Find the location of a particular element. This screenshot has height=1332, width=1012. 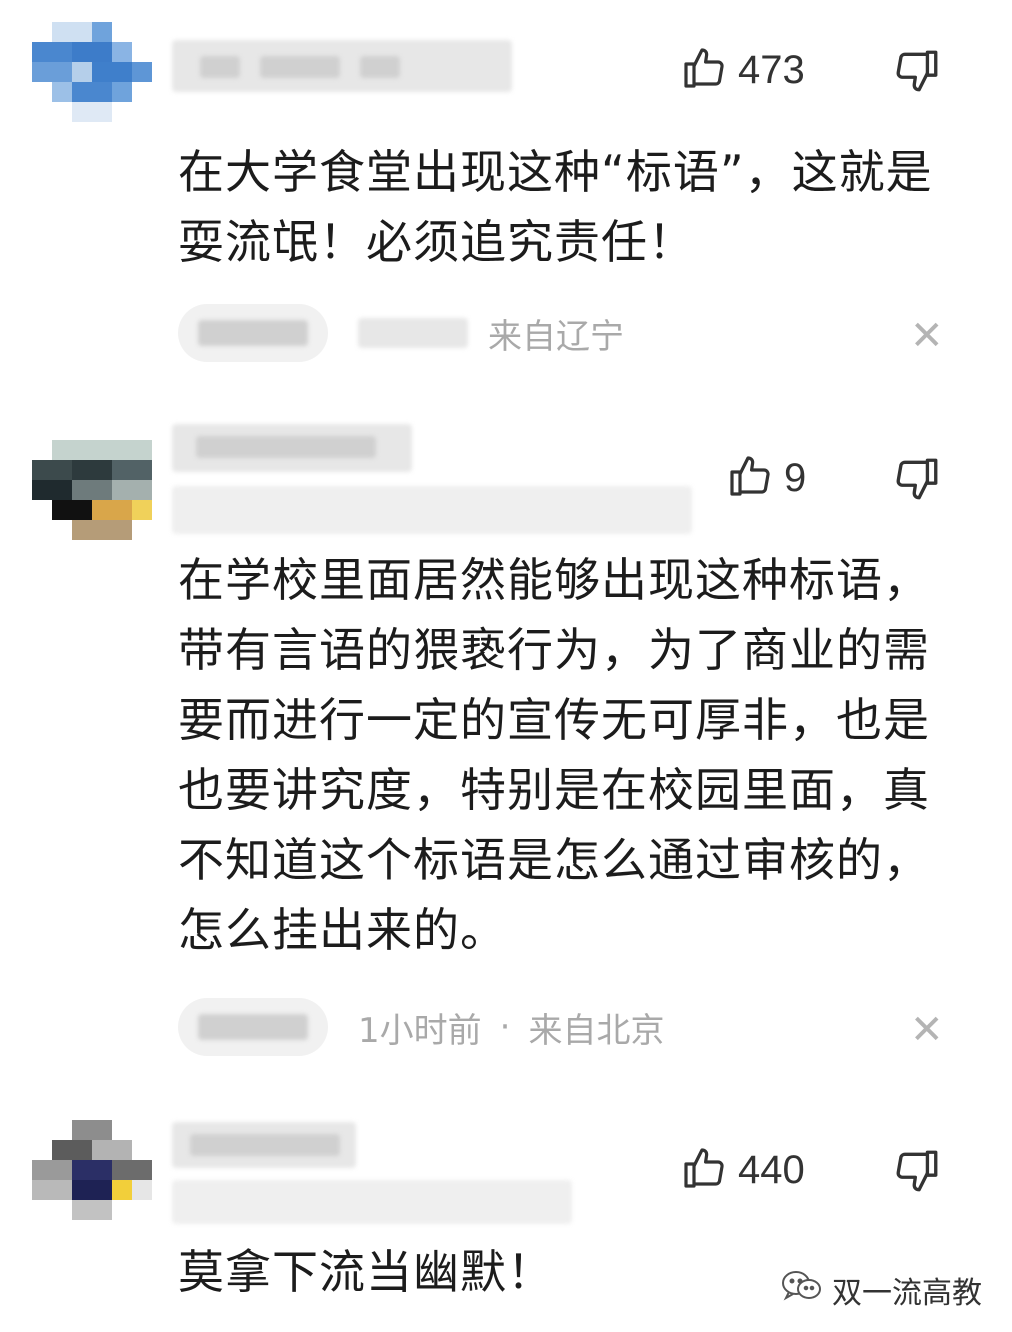

watermark: 双一流高教 is located at coordinates (881, 1290).